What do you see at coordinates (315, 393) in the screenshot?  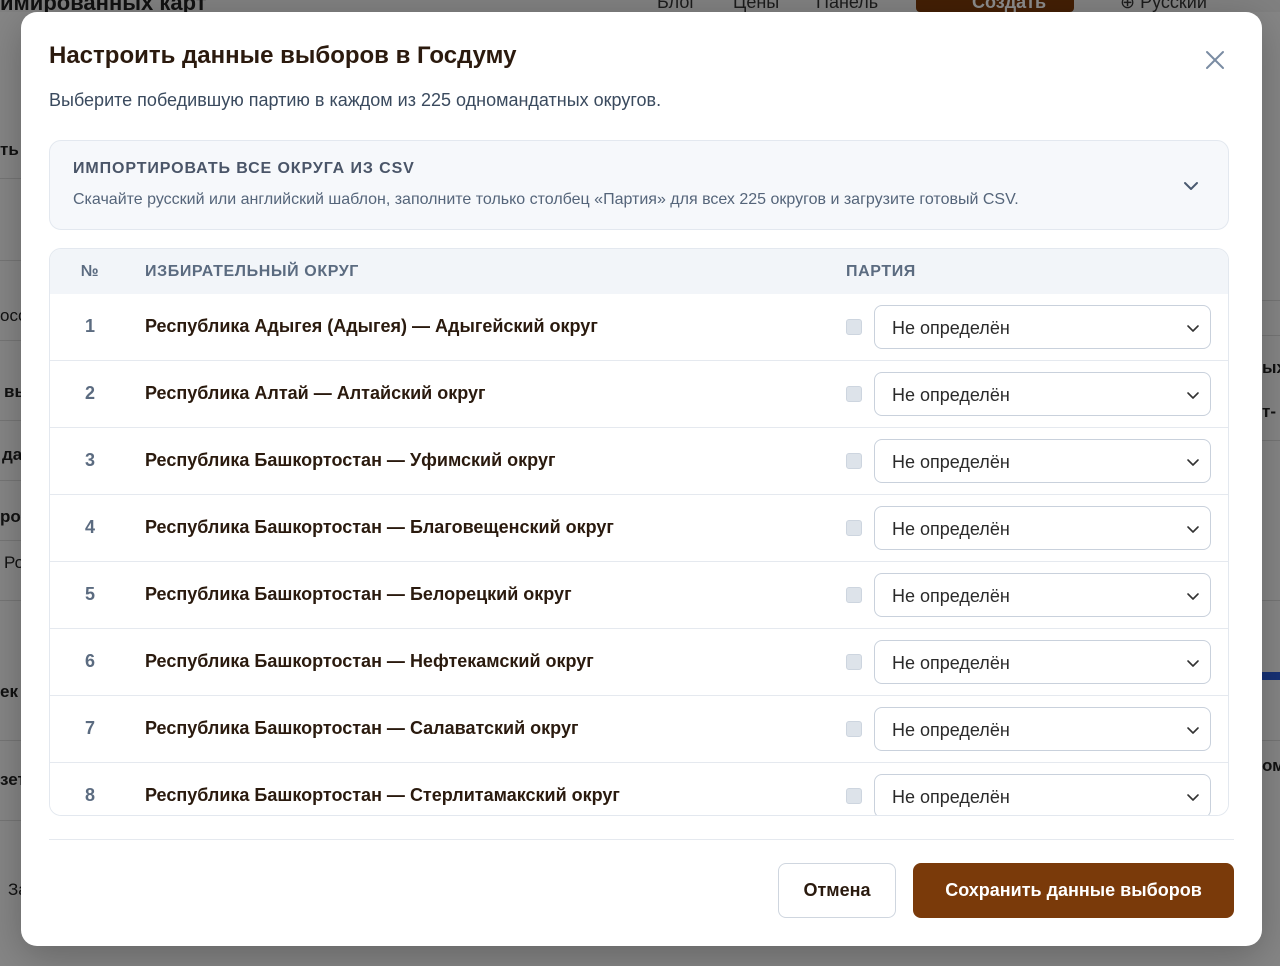 I see `district-name: Республика Алтай — Алтайский округ` at bounding box center [315, 393].